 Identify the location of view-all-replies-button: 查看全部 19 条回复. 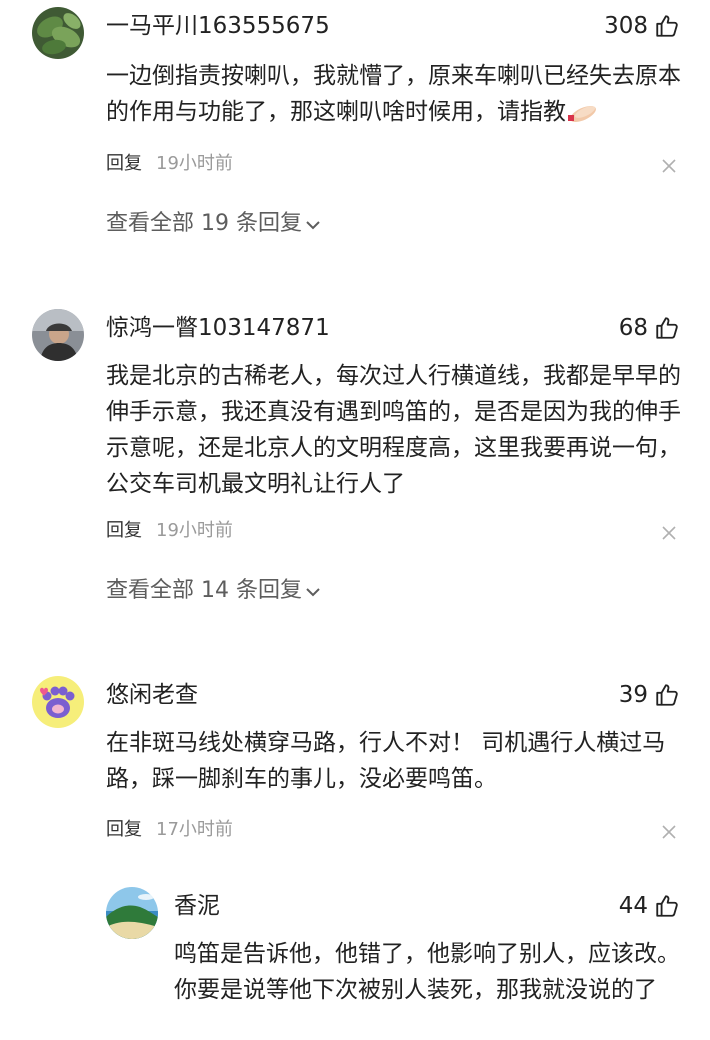
(214, 224).